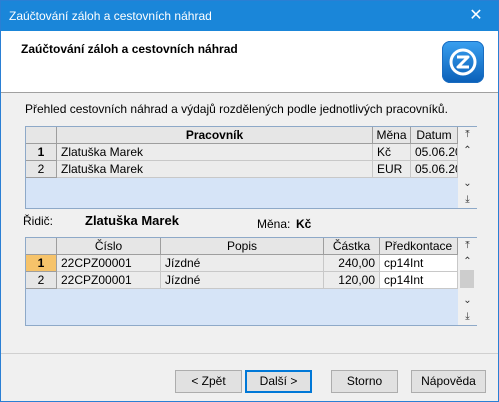  I want to click on scrollbar-thumb, so click(467, 279).